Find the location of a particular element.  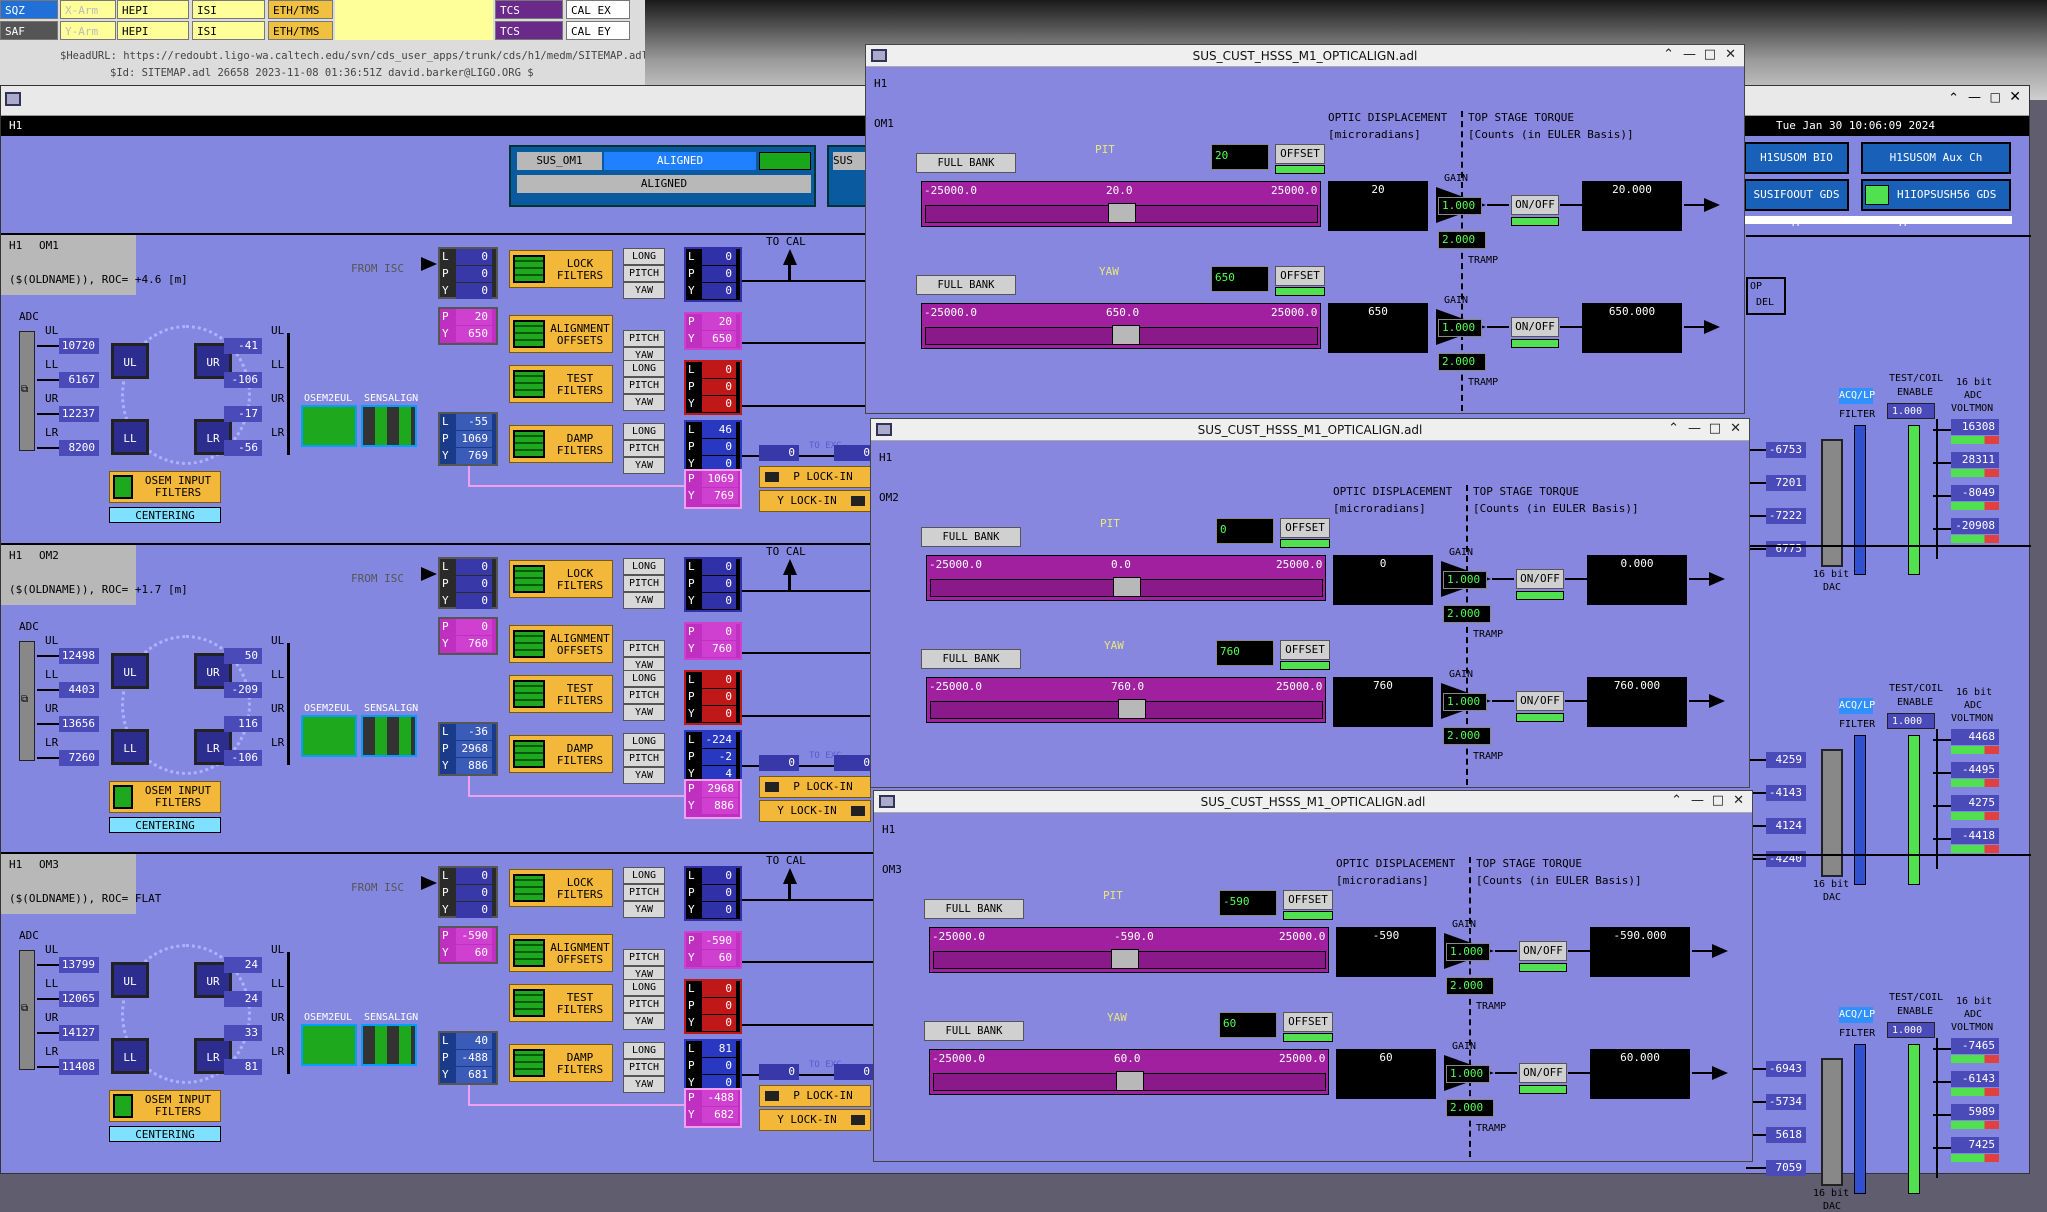

sitemap-btn-isi-2: ISI is located at coordinates (228, 30).